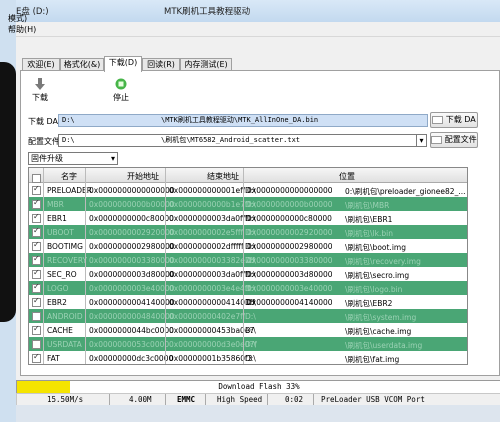 The image size is (500, 422). Describe the element at coordinates (8, 192) in the screenshot. I see `phone-image-edge` at that location.